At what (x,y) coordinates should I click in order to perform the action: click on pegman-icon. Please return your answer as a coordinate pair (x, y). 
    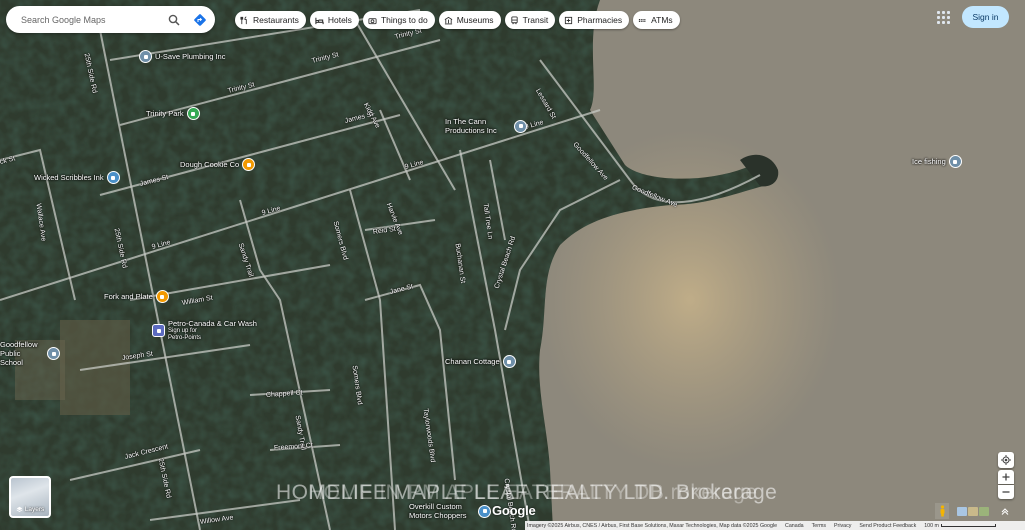
    Looking at the image, I should click on (942, 511).